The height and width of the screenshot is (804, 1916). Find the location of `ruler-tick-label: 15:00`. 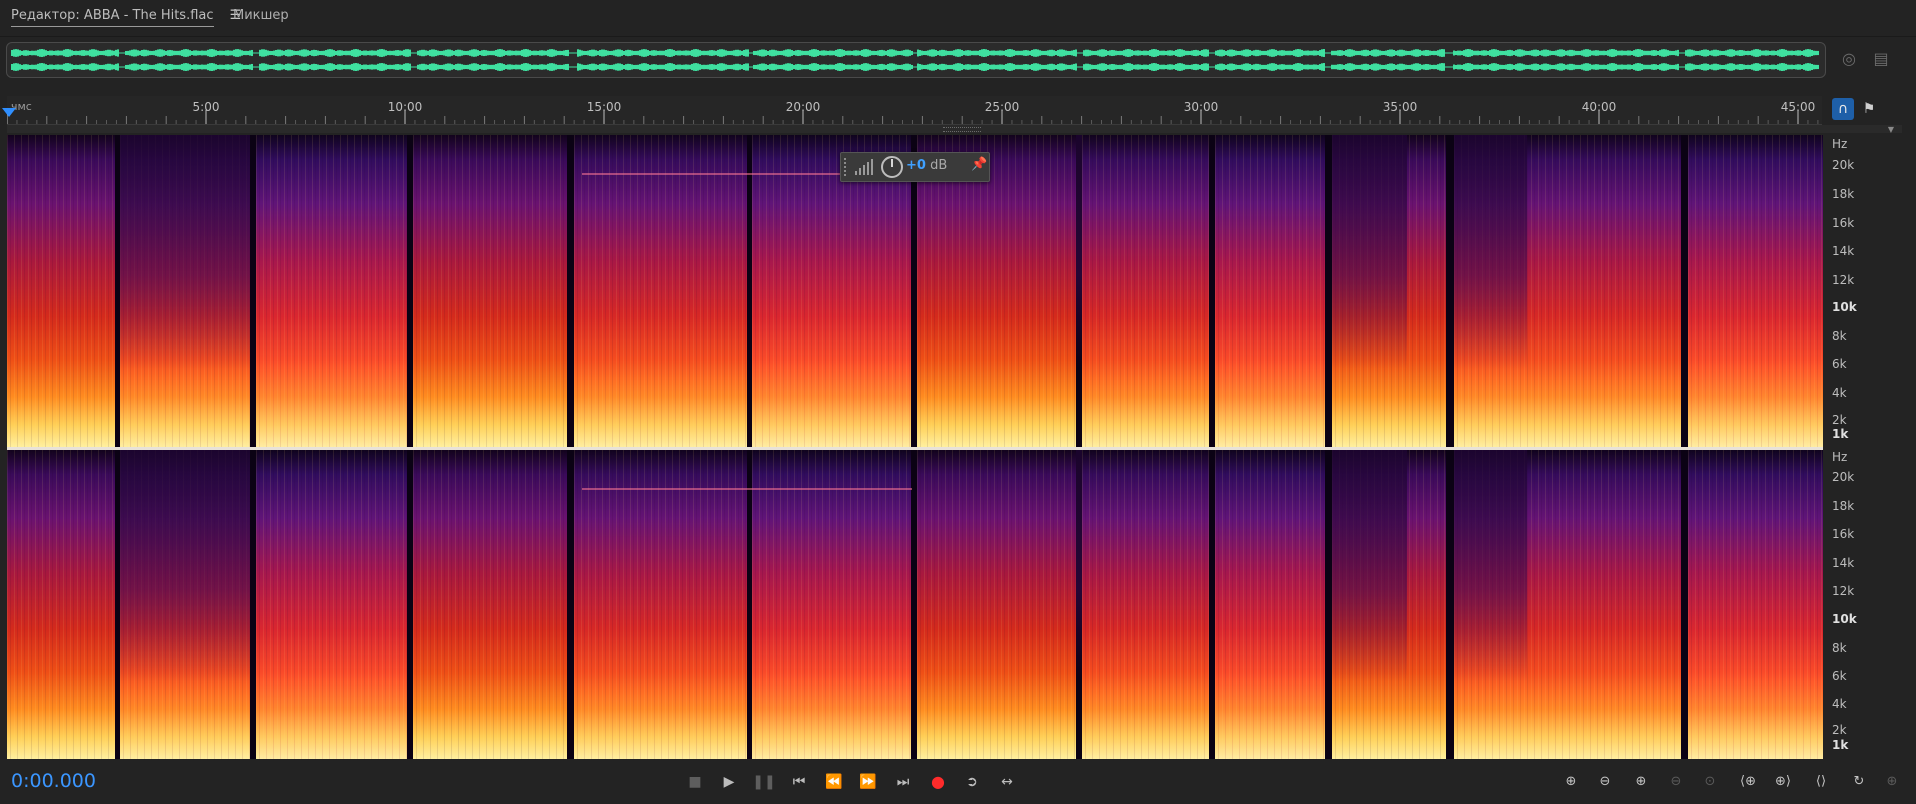

ruler-tick-label: 15:00 is located at coordinates (604, 107).